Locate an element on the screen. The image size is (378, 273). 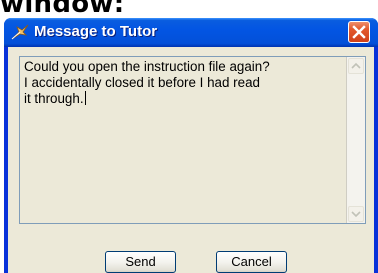
dialog-title: Message to Tutor is located at coordinates (96, 31).